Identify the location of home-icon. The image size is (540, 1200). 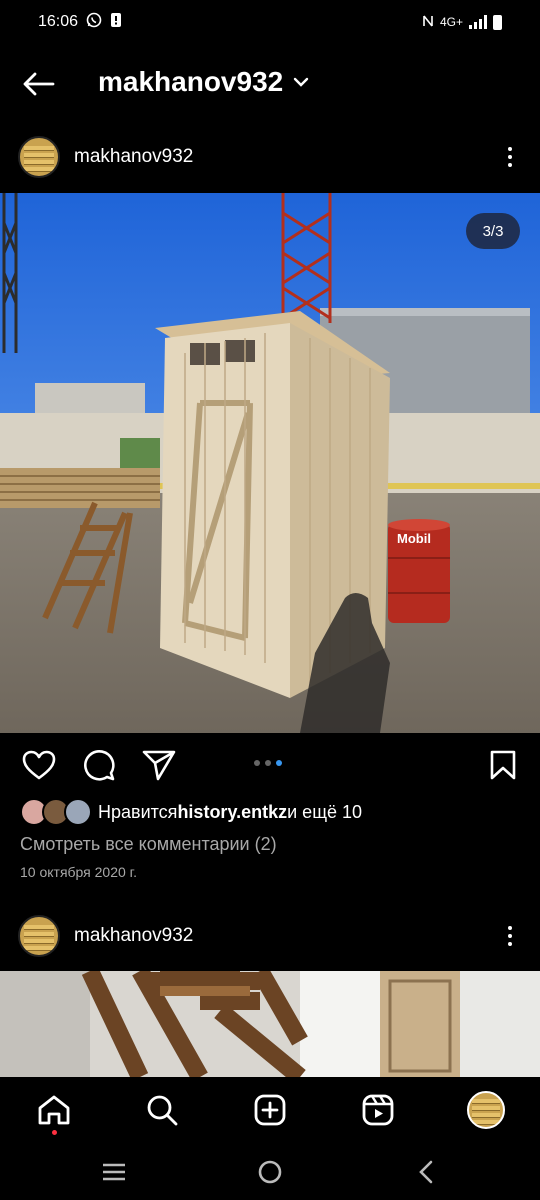
(54, 1110).